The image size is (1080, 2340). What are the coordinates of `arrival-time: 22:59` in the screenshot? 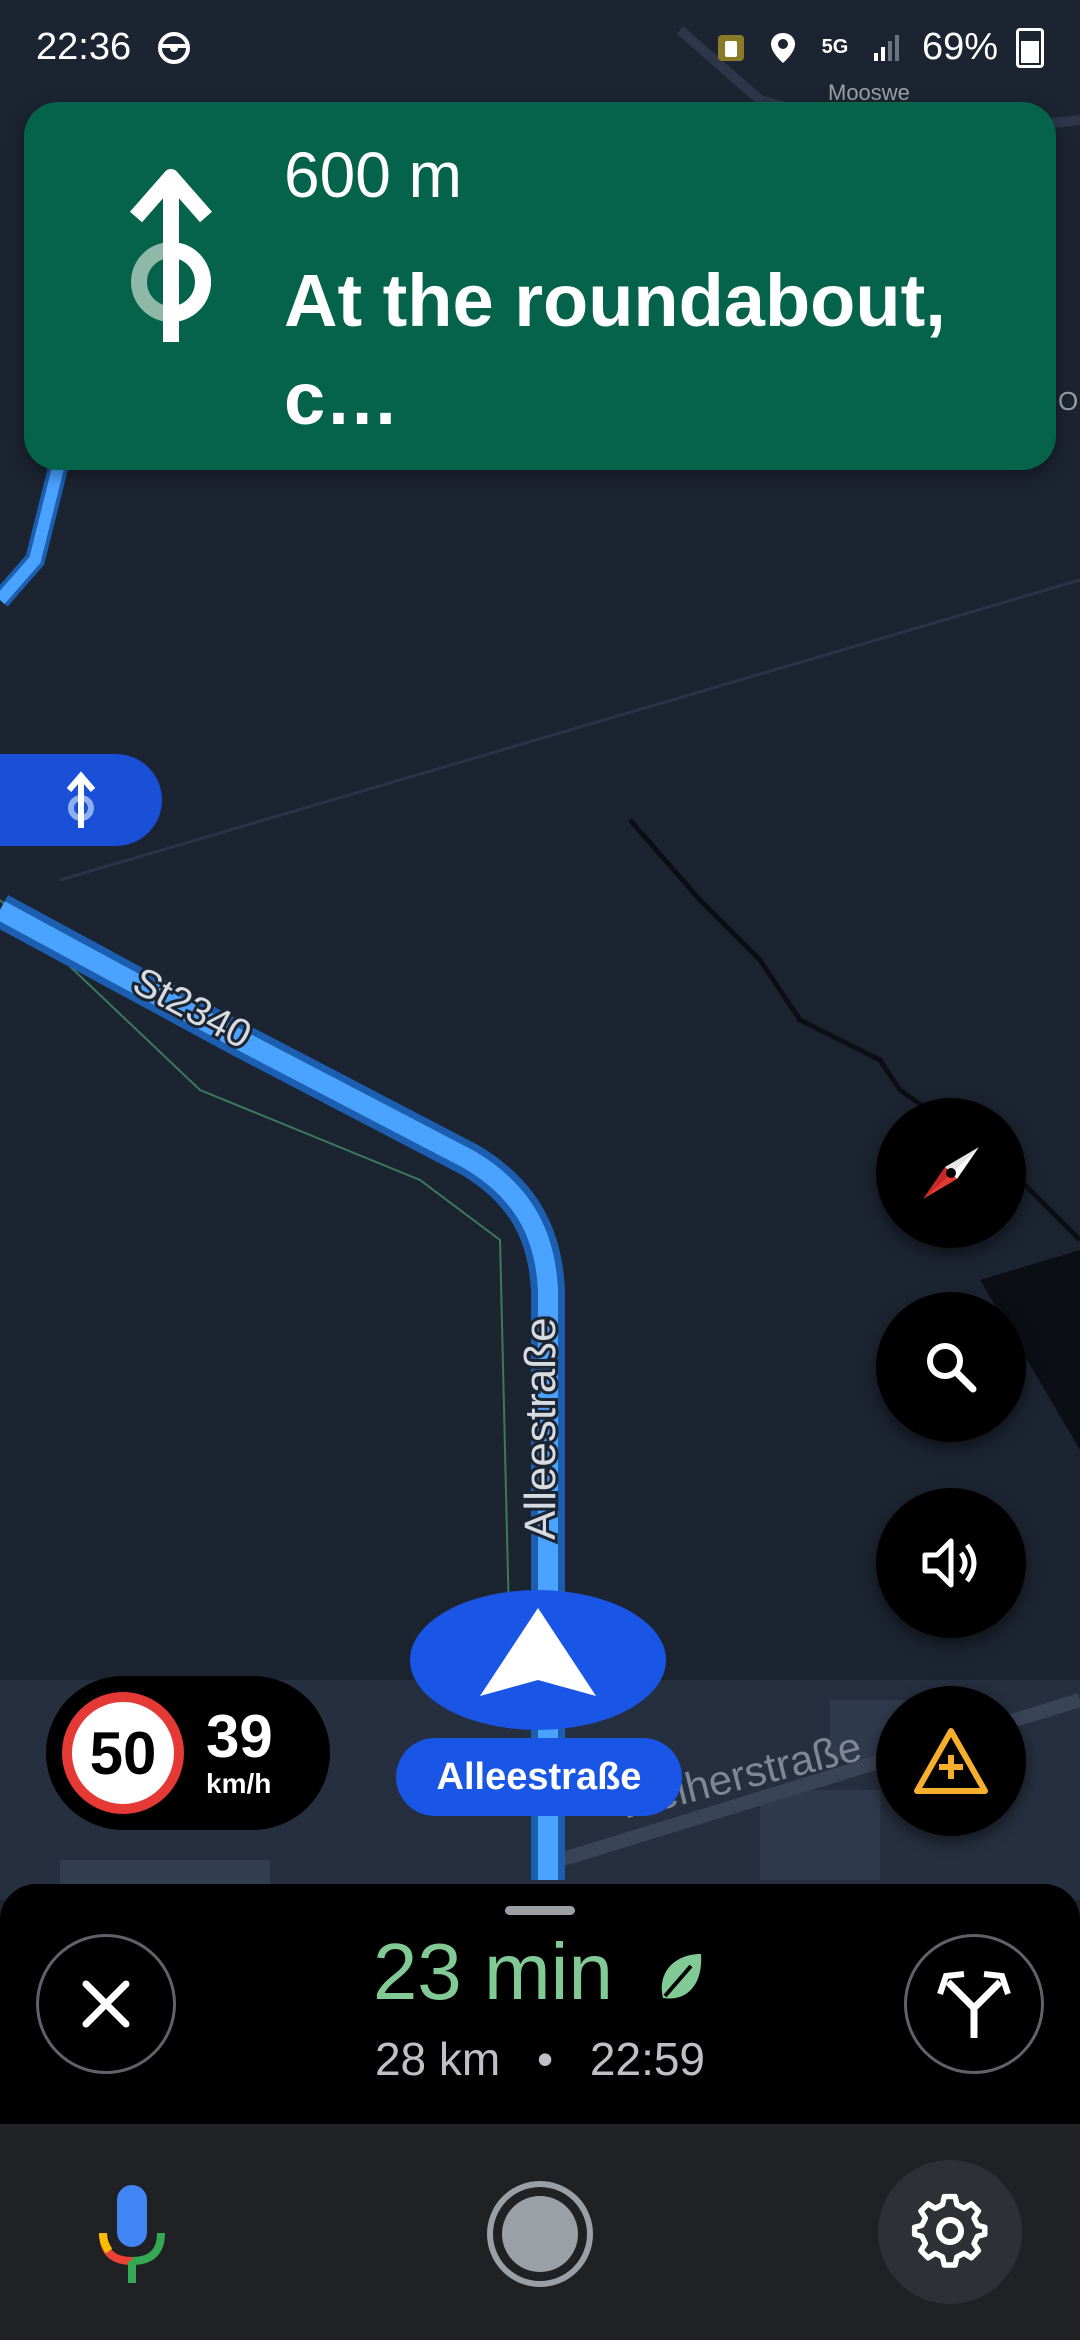 It's located at (647, 2059).